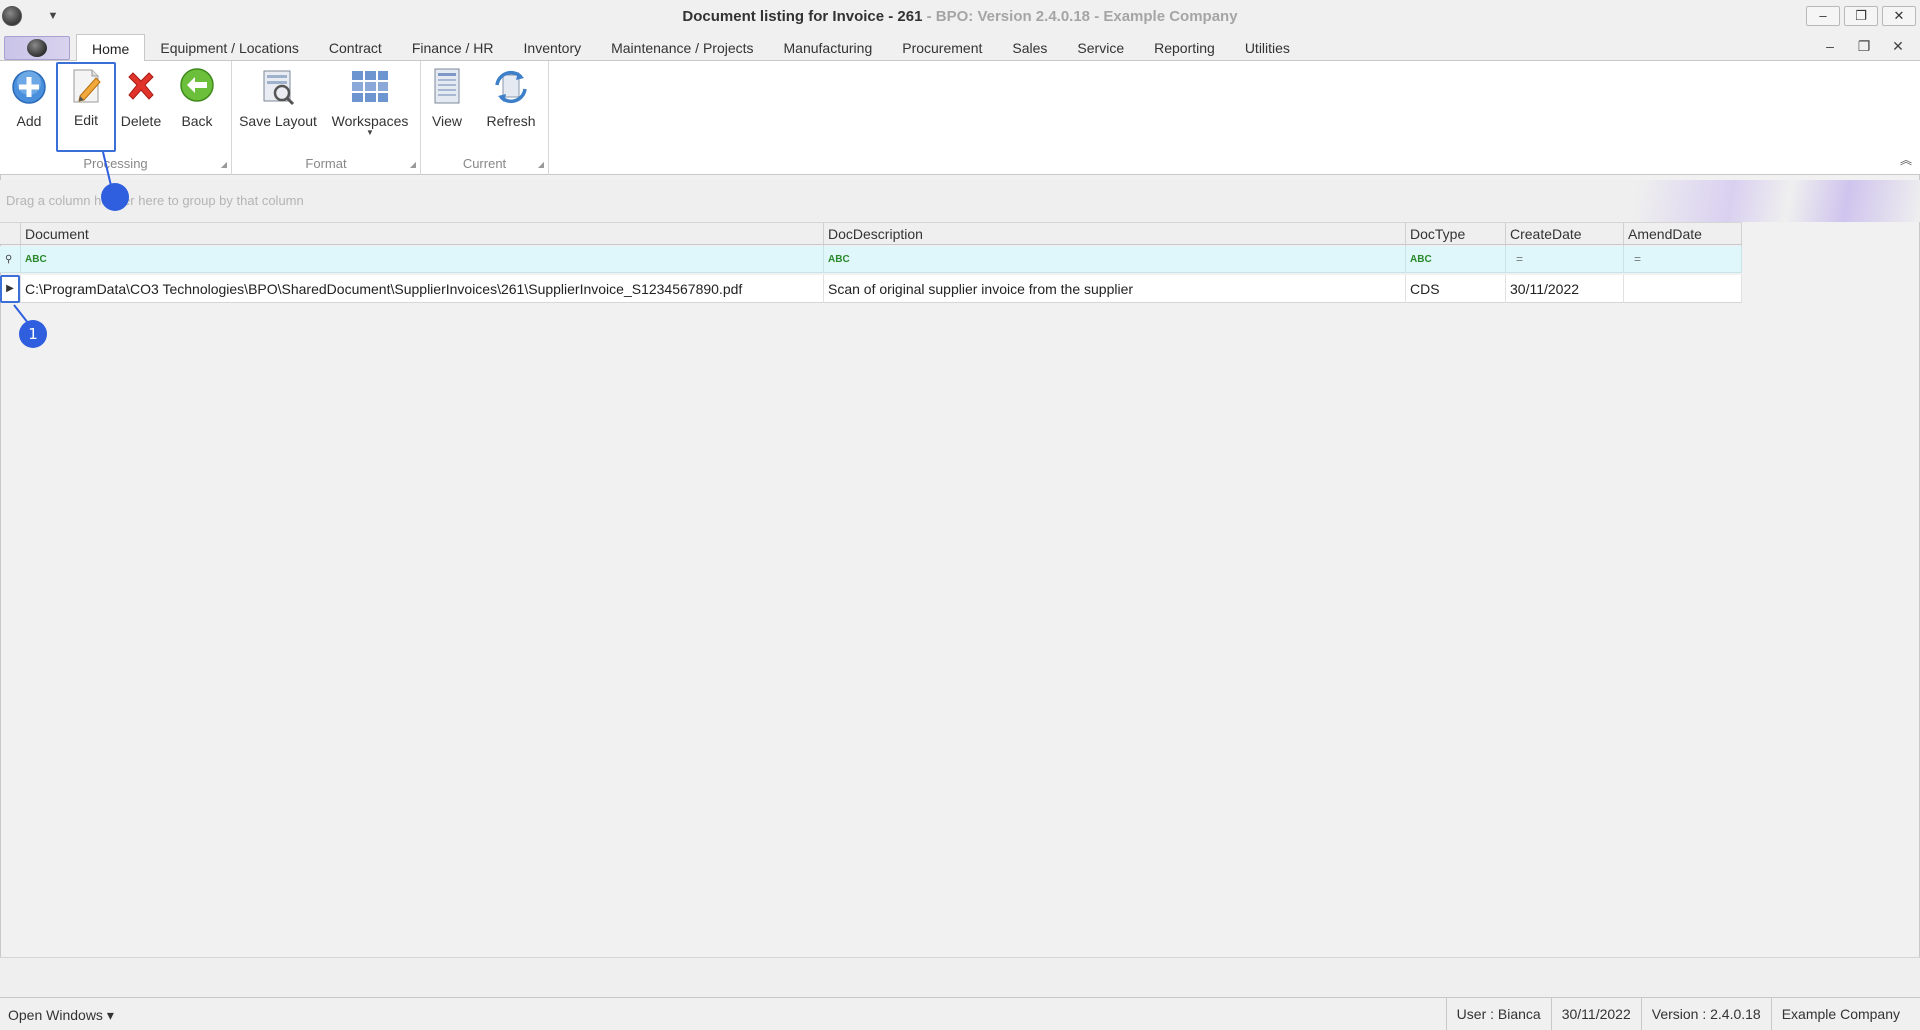 The image size is (1920, 1030). Describe the element at coordinates (1029, 47) in the screenshot. I see `tab-sales: Sales` at that location.